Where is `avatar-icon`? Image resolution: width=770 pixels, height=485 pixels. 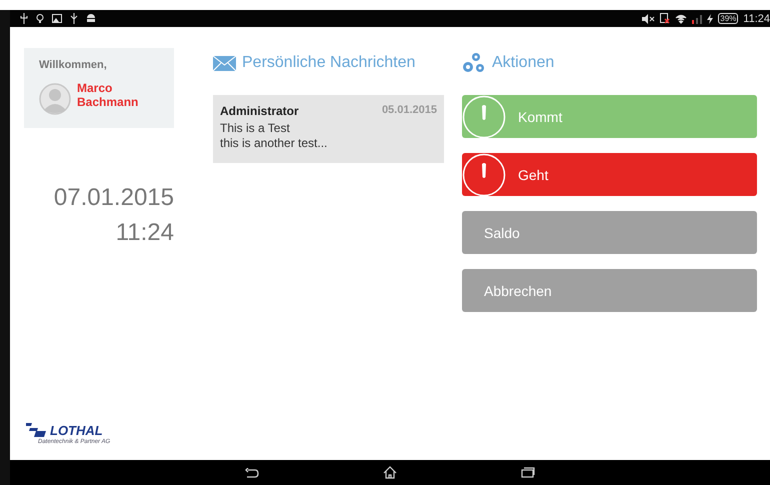 avatar-icon is located at coordinates (55, 99).